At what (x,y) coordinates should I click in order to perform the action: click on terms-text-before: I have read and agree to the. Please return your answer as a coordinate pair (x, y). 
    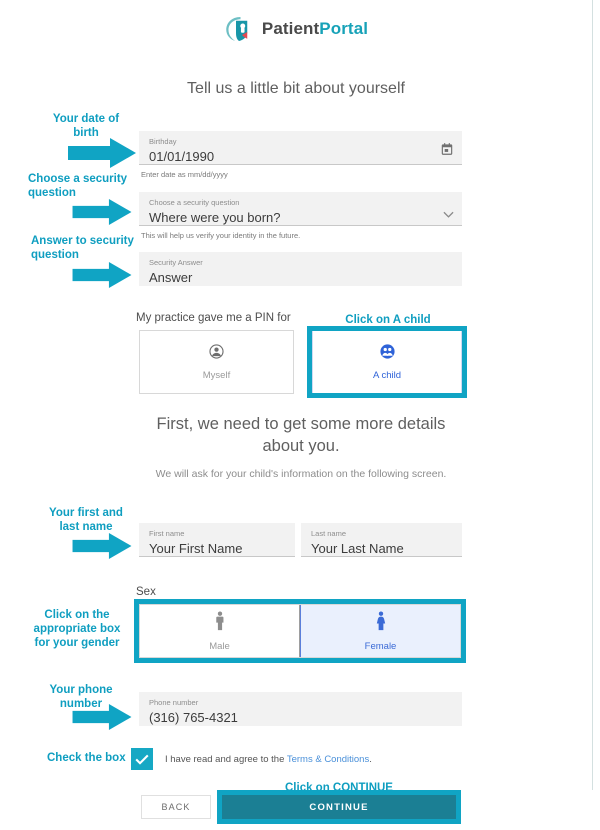
    Looking at the image, I should click on (226, 759).